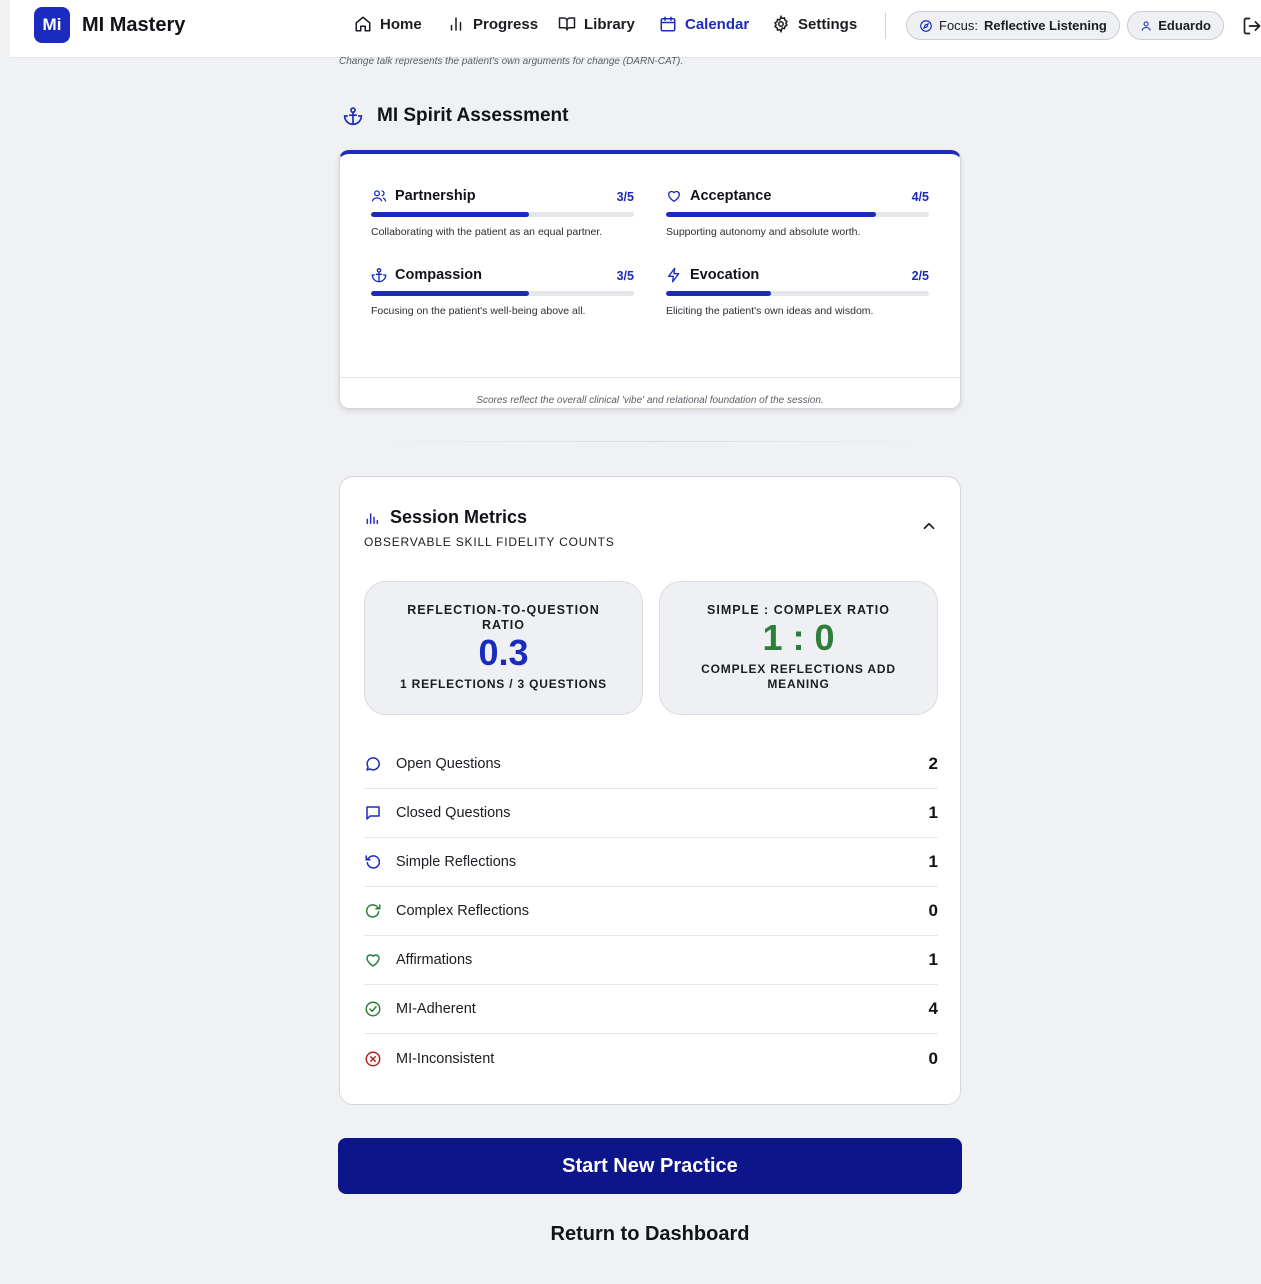 The image size is (1261, 1284). What do you see at coordinates (133, 25) in the screenshot?
I see `app-name: MI Mastery` at bounding box center [133, 25].